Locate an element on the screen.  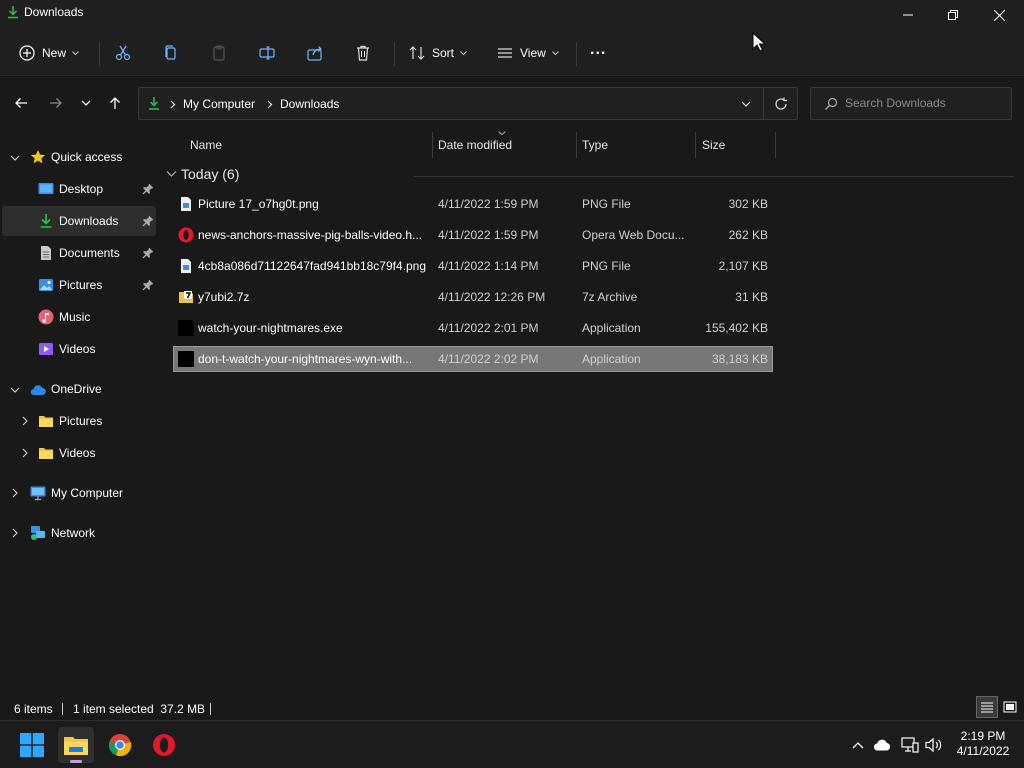
sidebar-item-downloads: Downloads is located at coordinates (79, 221).